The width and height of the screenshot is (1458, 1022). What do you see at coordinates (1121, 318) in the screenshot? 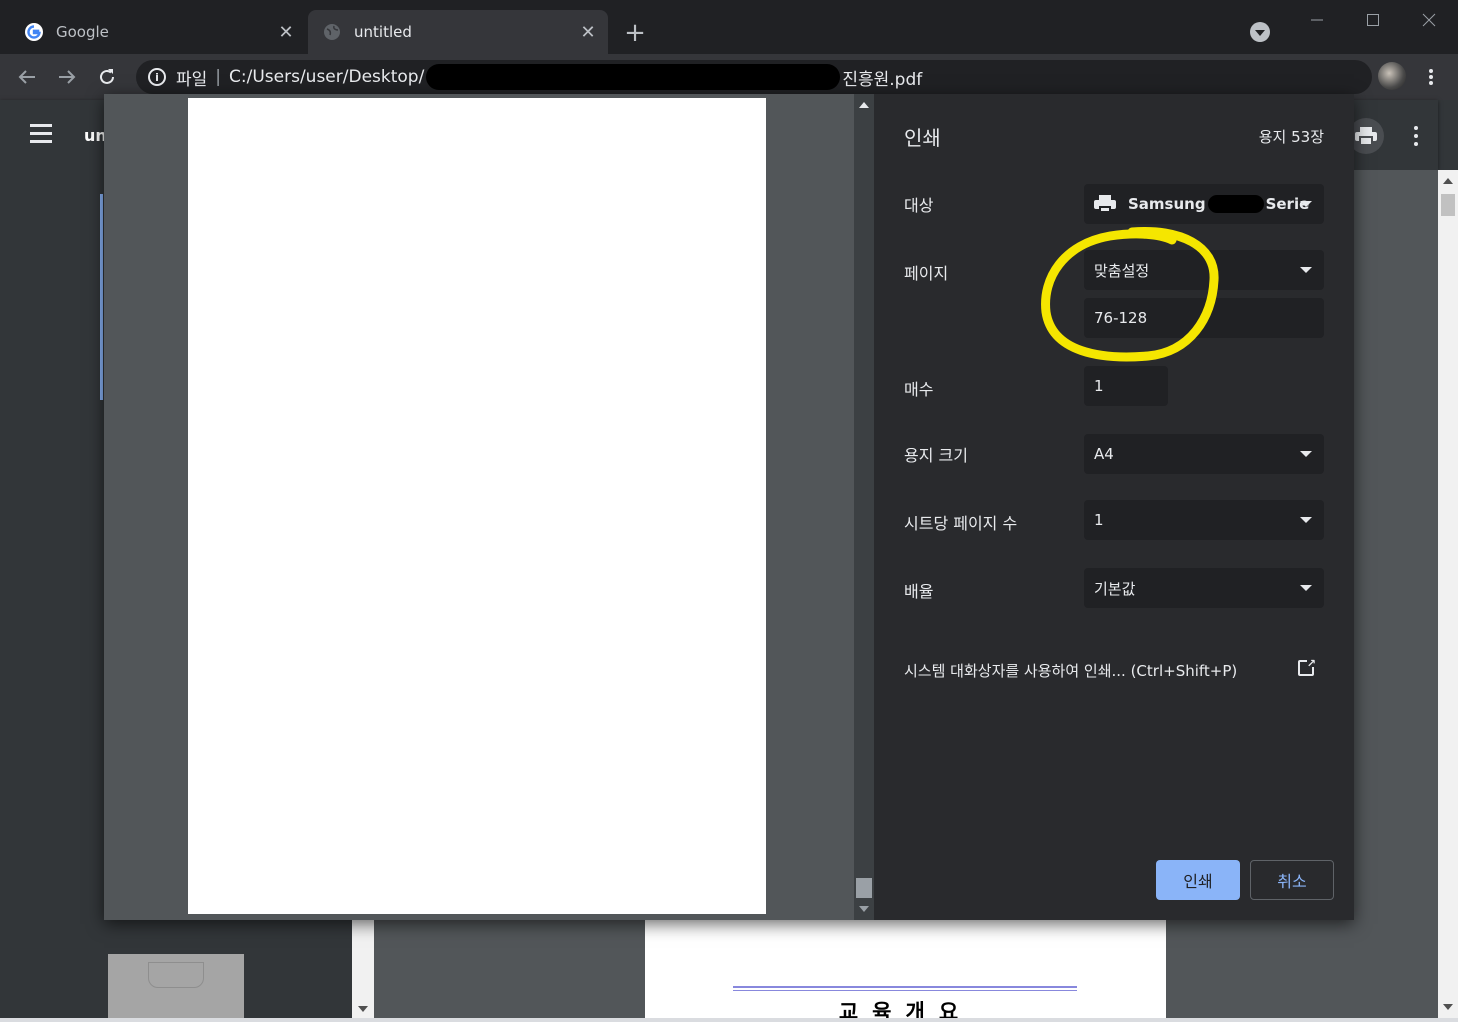
I see `page-range-value: 76-128` at bounding box center [1121, 318].